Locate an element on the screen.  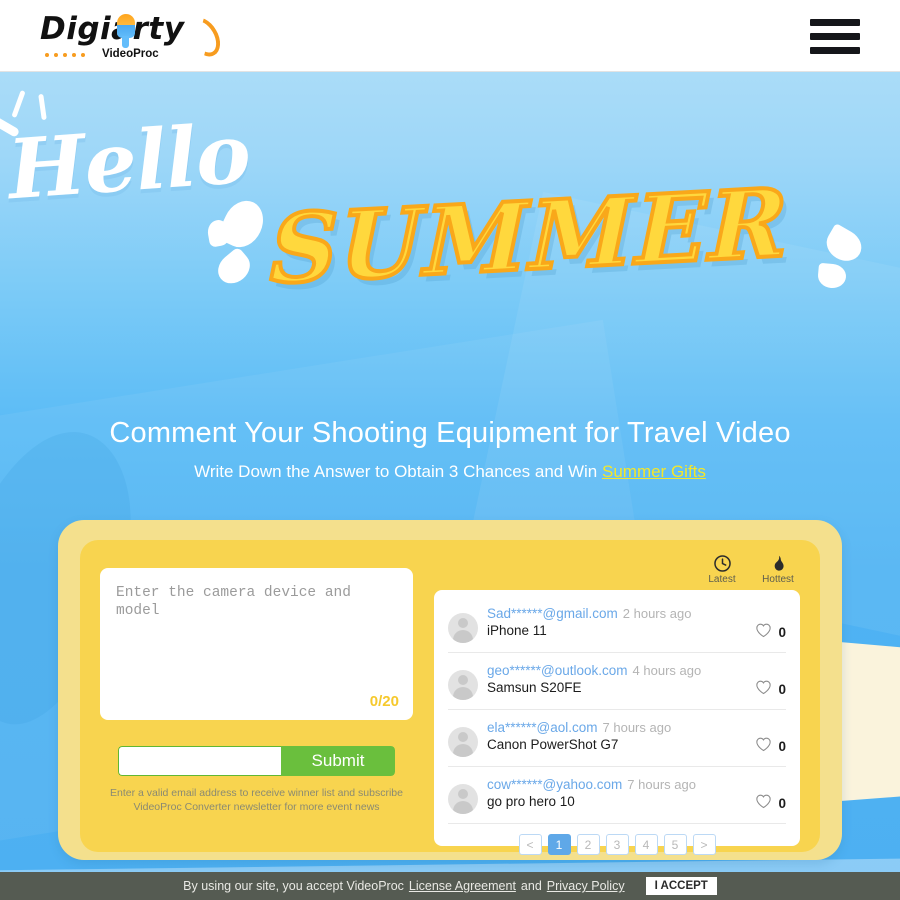
comment-author-email: geo******@outlook.com is located at coordinates (557, 670).